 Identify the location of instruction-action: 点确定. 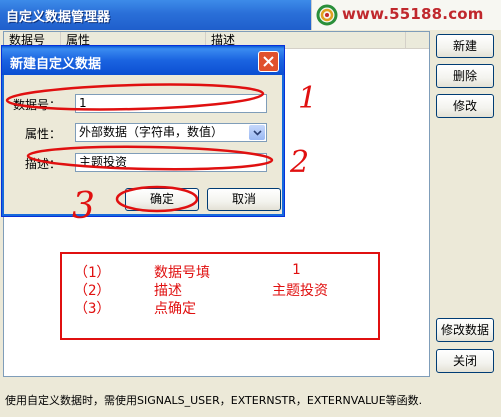
(175, 309).